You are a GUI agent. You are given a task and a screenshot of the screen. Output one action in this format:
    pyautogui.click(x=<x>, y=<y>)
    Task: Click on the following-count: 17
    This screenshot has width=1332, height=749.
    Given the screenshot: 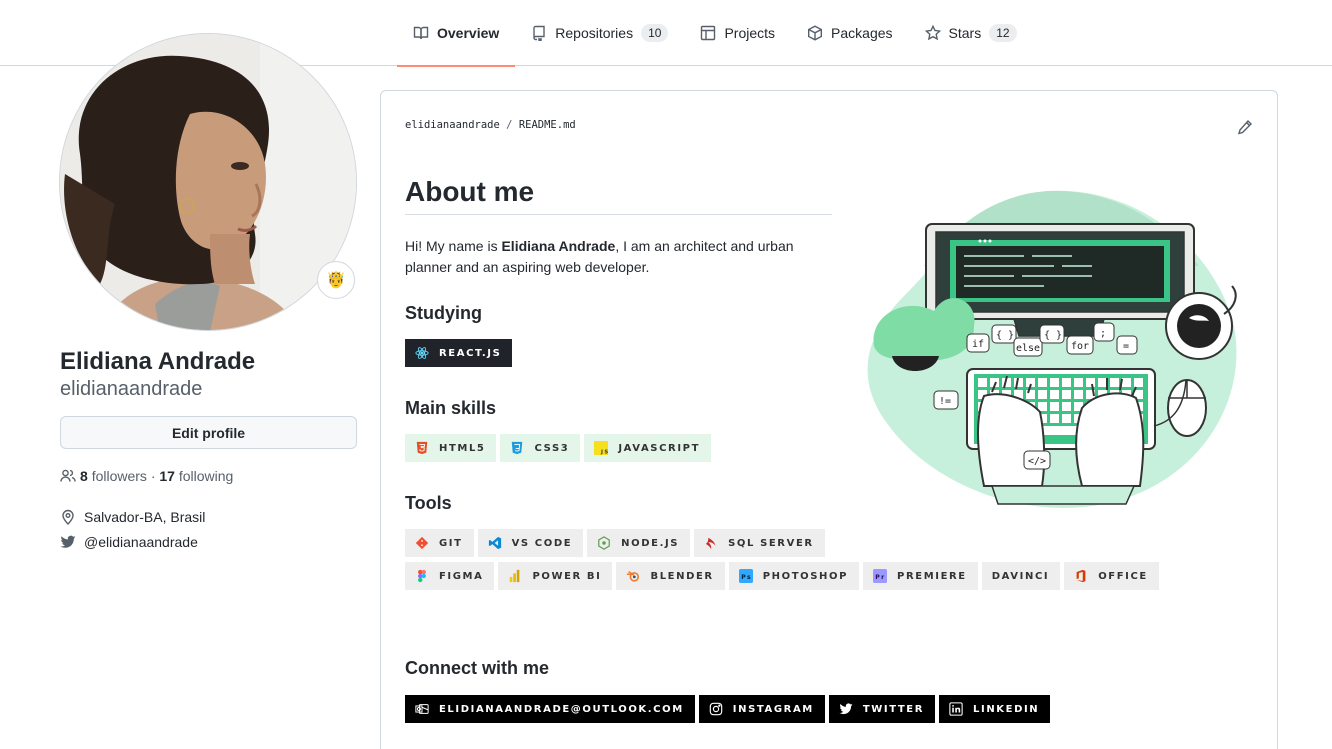 What is the action you would take?
    pyautogui.click(x=167, y=476)
    